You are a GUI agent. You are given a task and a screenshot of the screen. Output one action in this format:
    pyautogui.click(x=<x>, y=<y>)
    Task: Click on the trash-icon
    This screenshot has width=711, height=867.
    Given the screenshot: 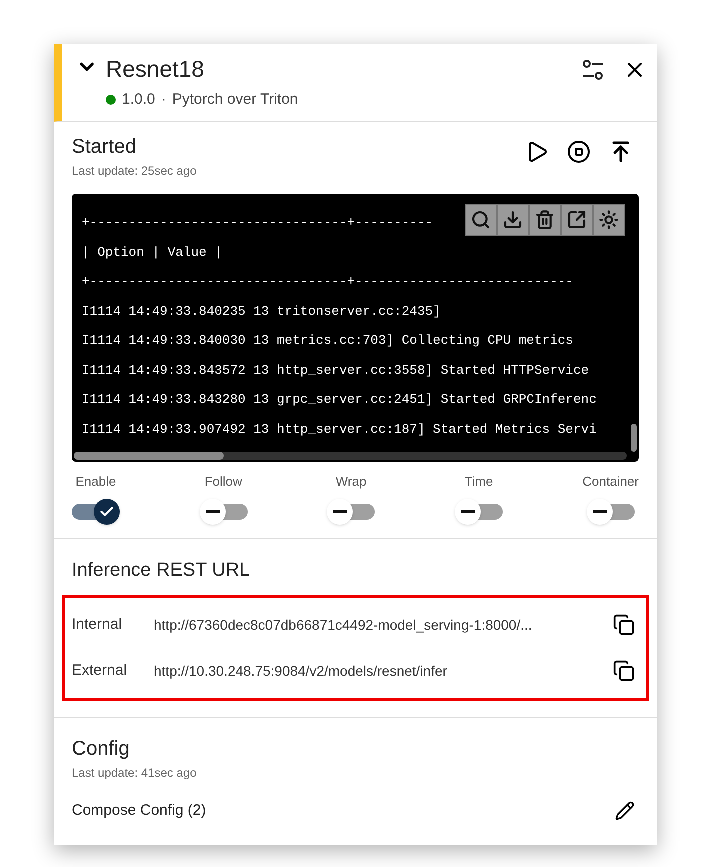 What is the action you would take?
    pyautogui.click(x=545, y=220)
    